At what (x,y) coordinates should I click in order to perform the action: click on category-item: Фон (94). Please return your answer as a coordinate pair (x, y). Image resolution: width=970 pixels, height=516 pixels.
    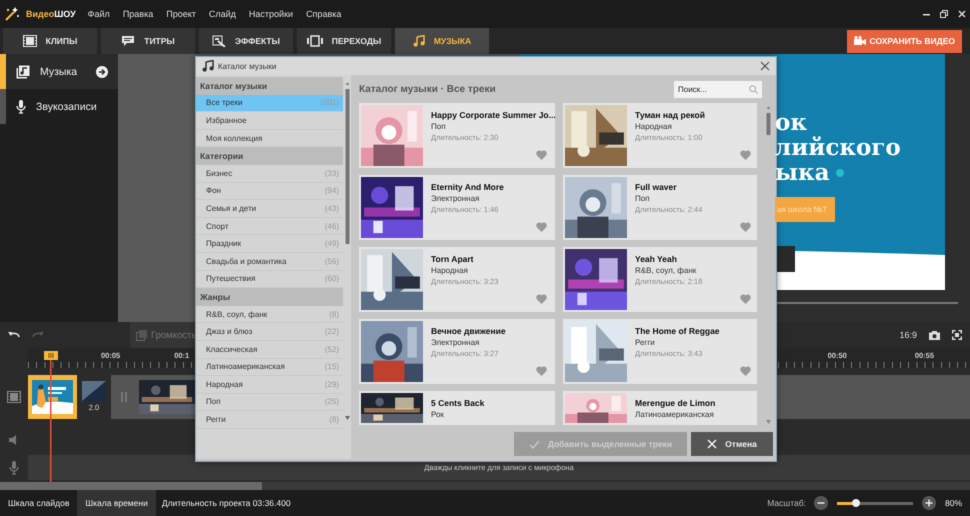
    Looking at the image, I should click on (269, 191).